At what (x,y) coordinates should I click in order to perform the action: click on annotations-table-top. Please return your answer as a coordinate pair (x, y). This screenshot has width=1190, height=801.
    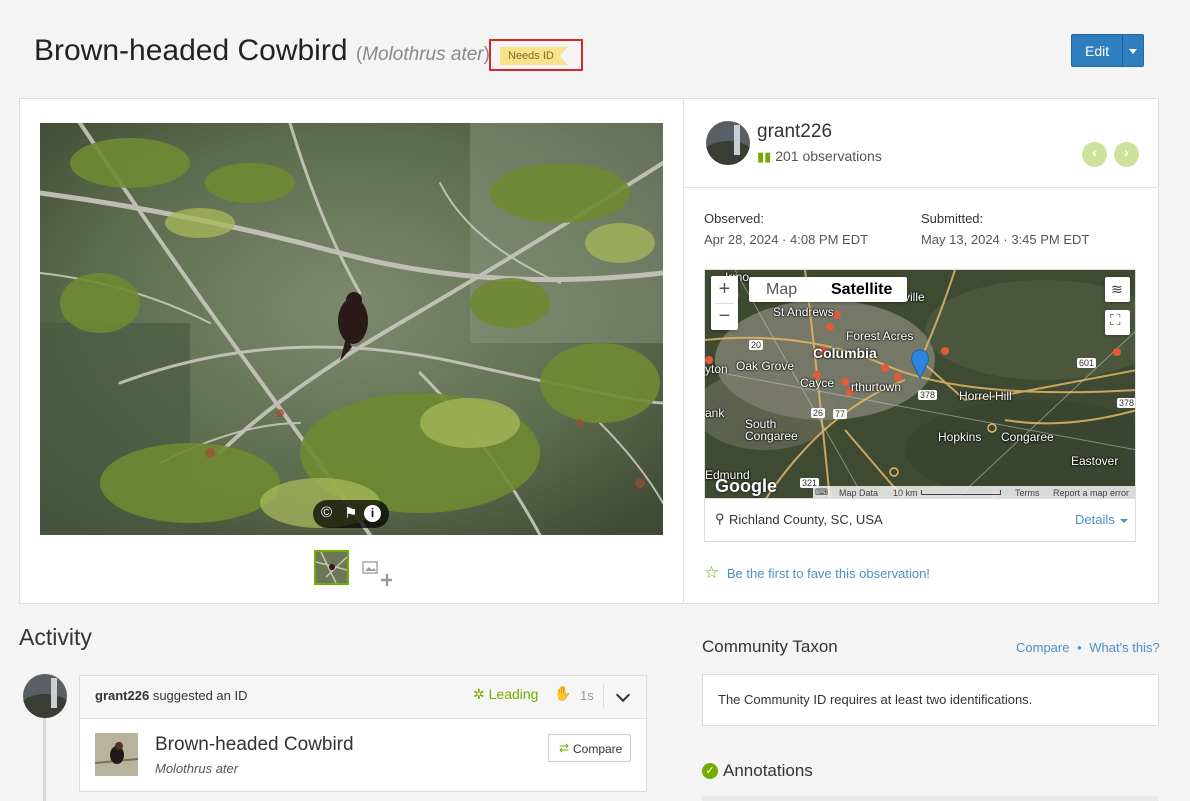
    Looking at the image, I should click on (930, 798).